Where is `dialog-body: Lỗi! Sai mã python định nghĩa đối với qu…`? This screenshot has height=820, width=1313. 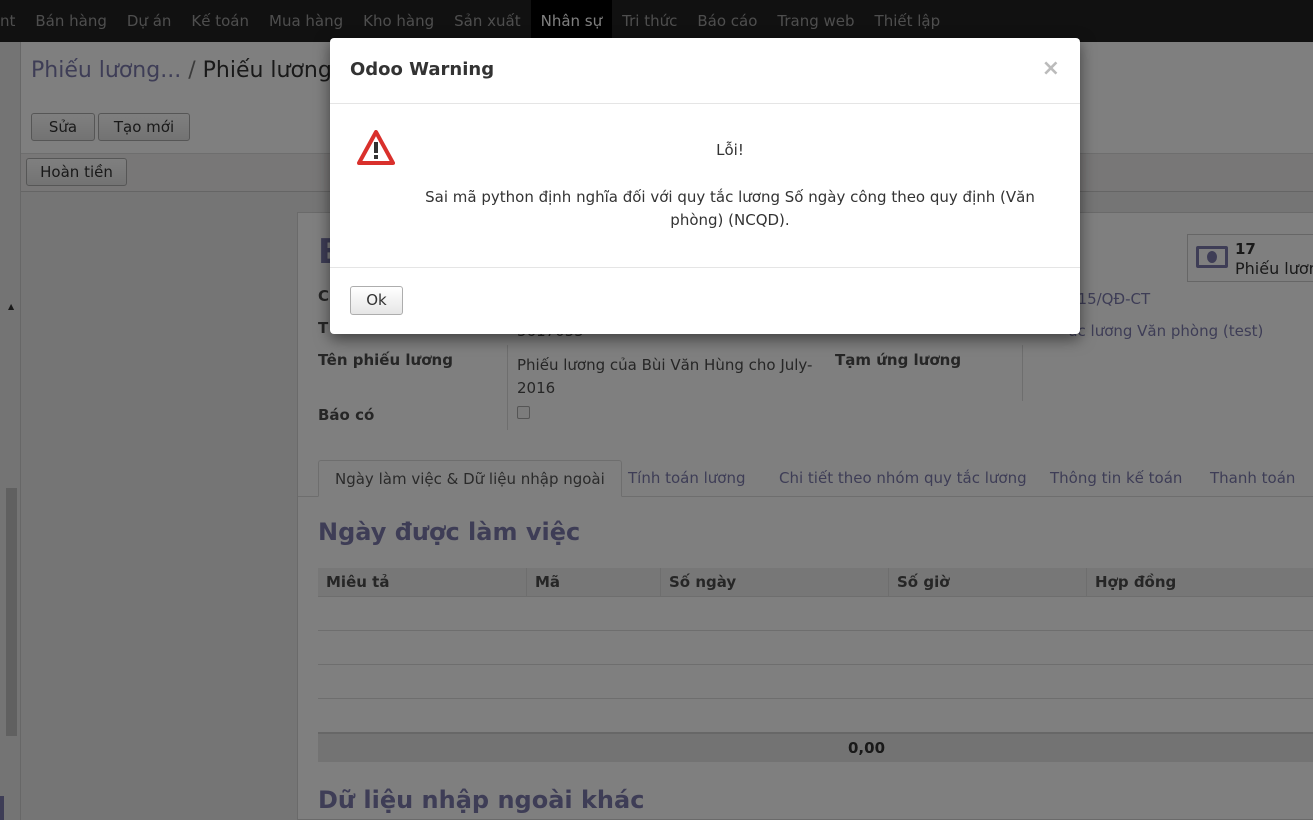 dialog-body: Lỗi! Sai mã python định nghĩa đối với qu… is located at coordinates (705, 185).